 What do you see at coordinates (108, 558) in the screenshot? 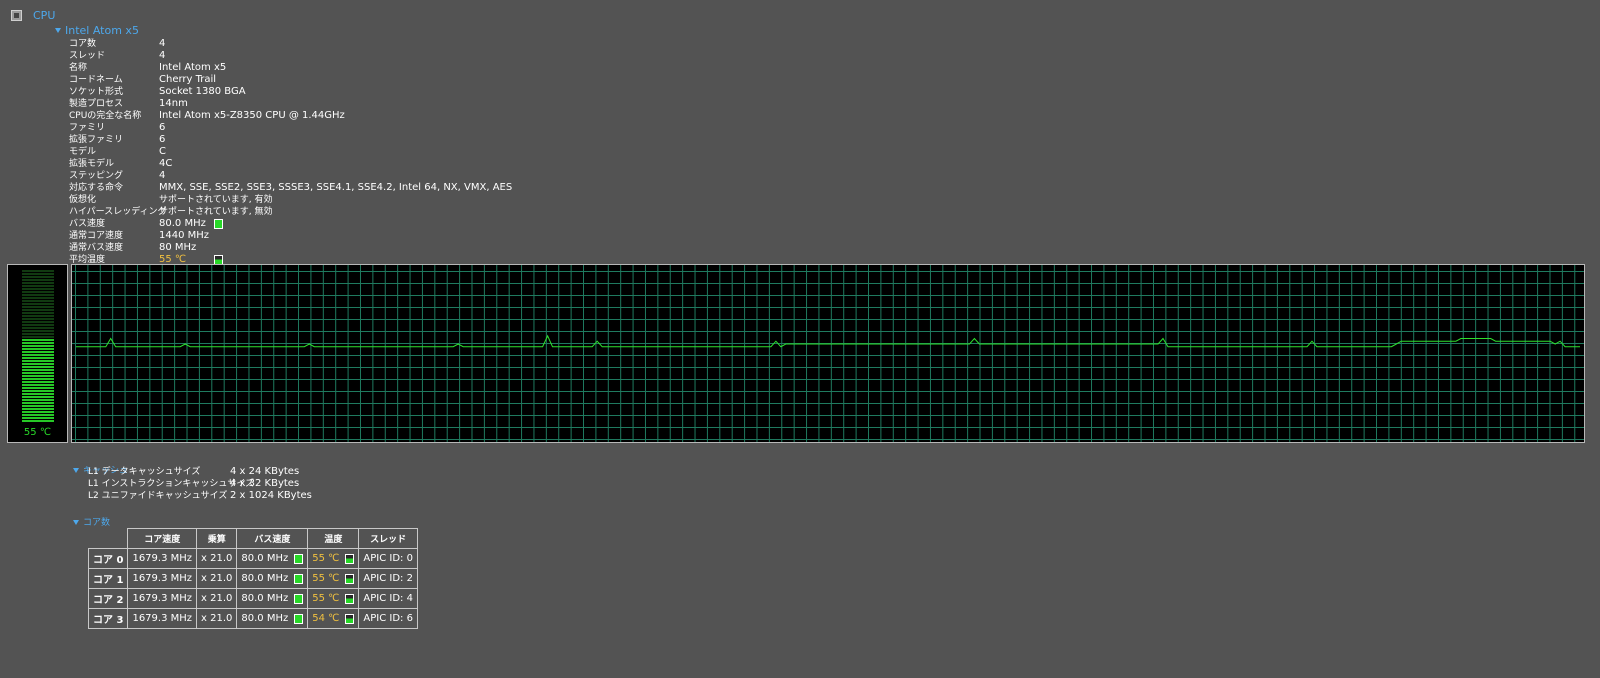
I see `core-name: コア 0` at bounding box center [108, 558].